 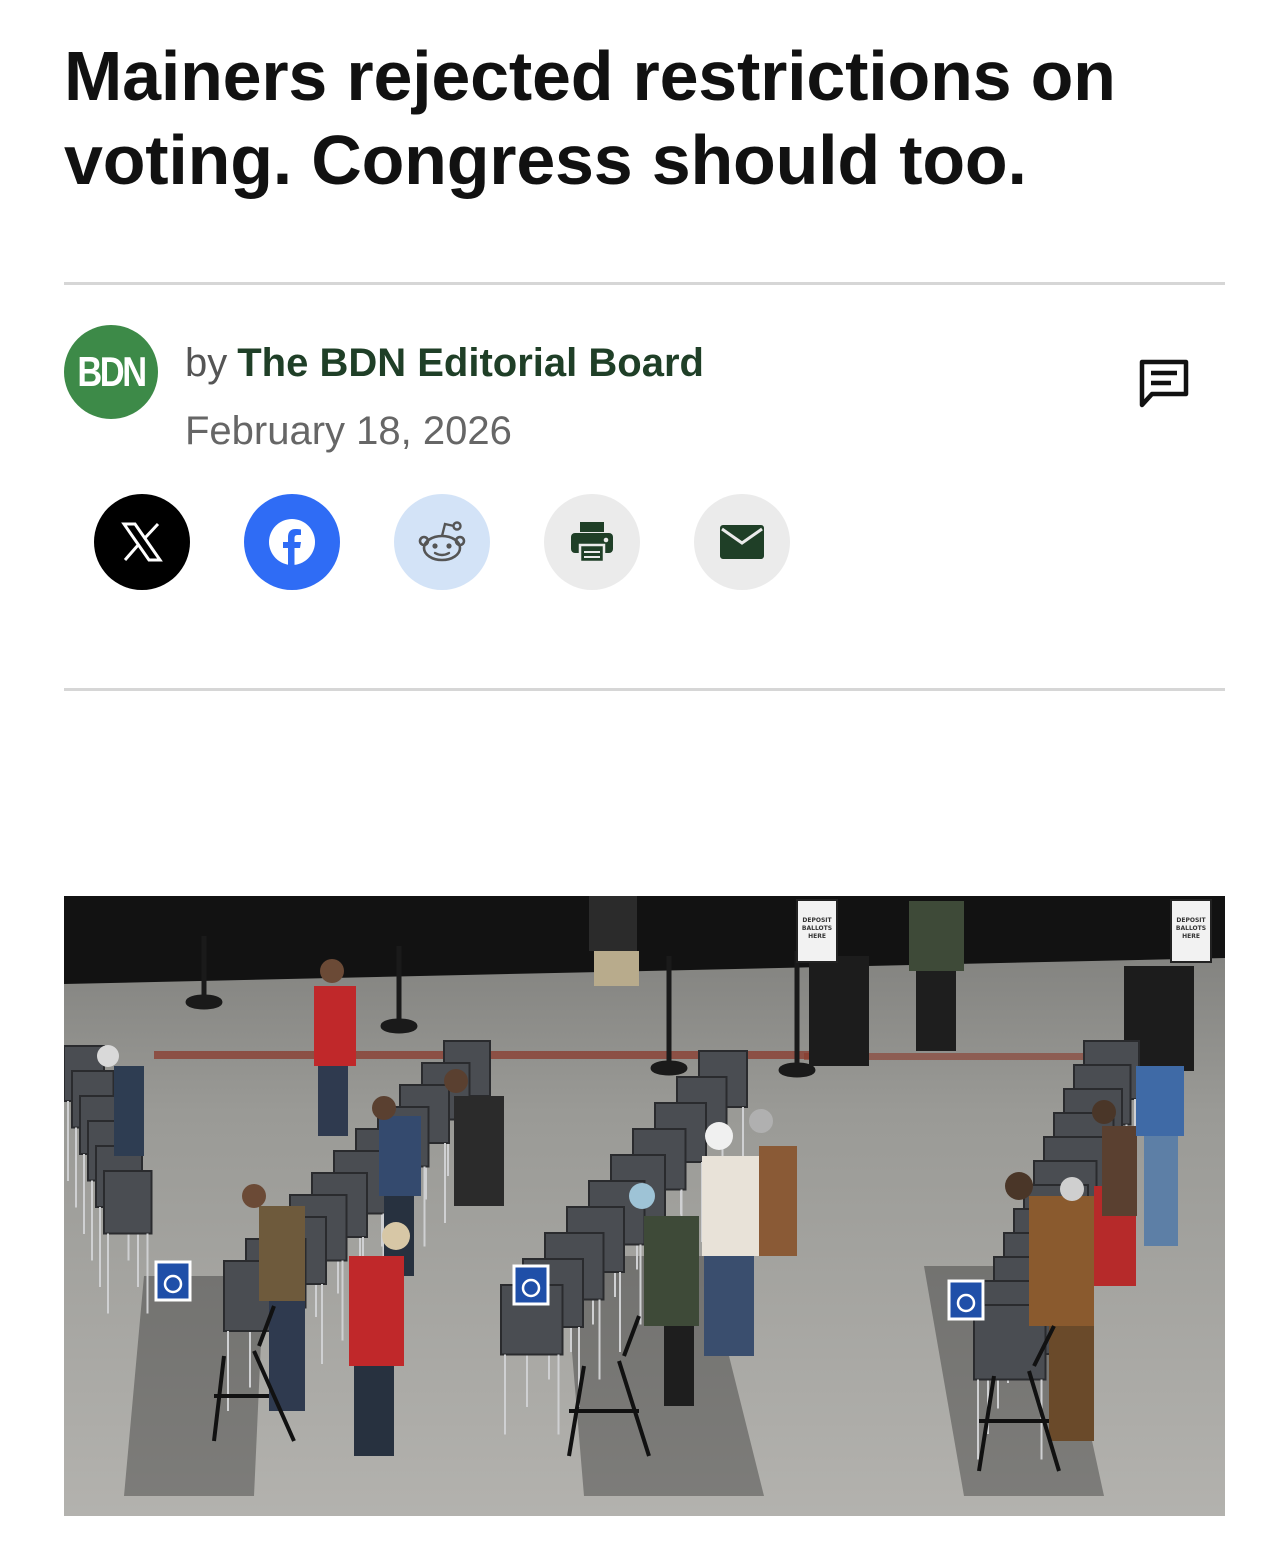 I want to click on comment-icon, so click(x=1164, y=383).